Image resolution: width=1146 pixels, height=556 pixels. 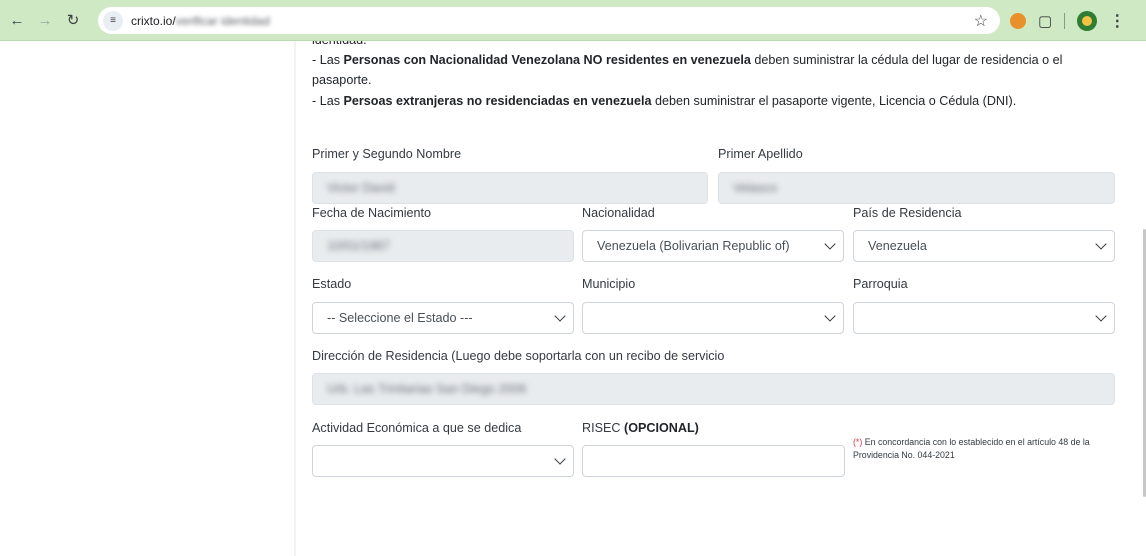 I want to click on nationality-value: Venezuela (Bolivarian Republic of), so click(x=693, y=246).